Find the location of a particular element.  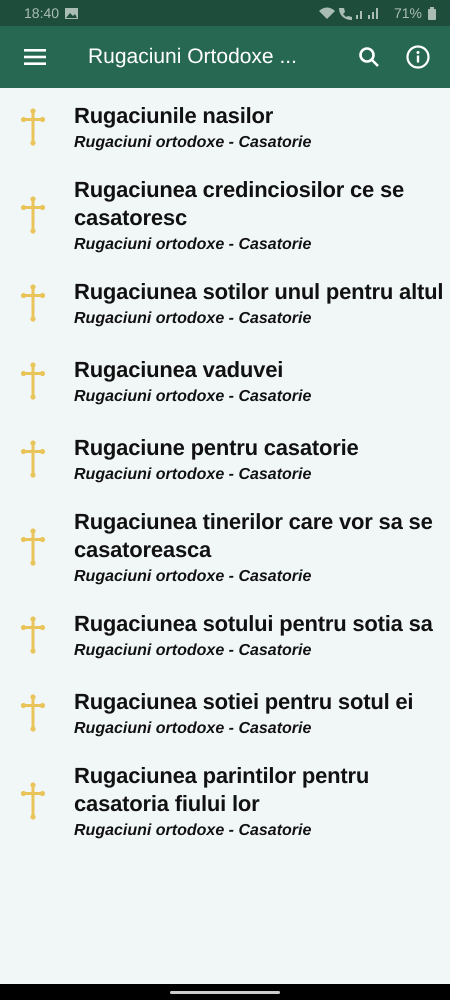

prayer-list-item: Rugaciunea sotilor unul pentru altul Rugaciuni ortodoxe - Casatorie is located at coordinates (225, 303).